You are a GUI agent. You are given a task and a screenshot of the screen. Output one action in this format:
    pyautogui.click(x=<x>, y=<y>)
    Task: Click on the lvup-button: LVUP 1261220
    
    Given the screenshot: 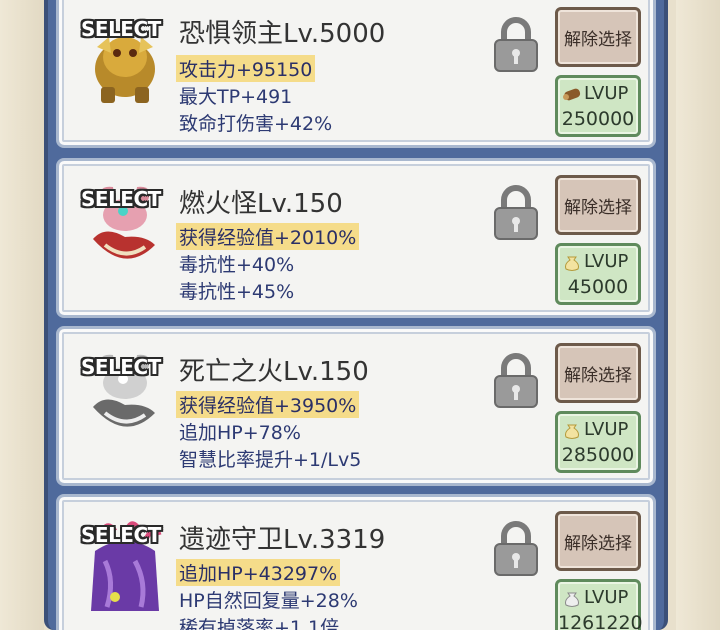 What is the action you would take?
    pyautogui.click(x=599, y=604)
    